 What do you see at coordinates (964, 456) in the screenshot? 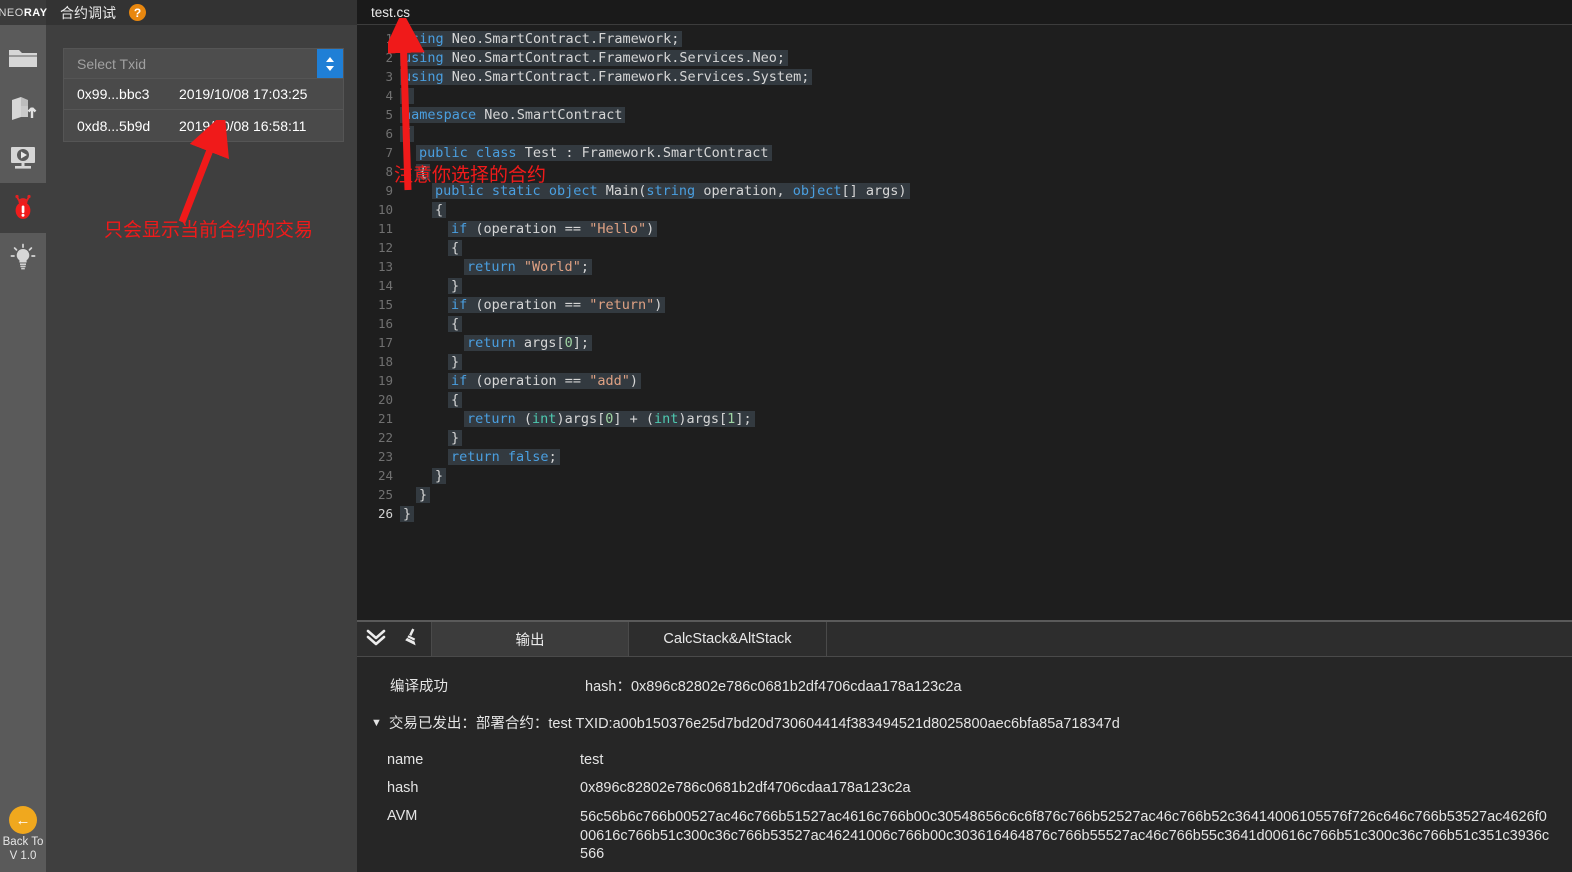
I see `code-line: 23 return false;` at bounding box center [964, 456].